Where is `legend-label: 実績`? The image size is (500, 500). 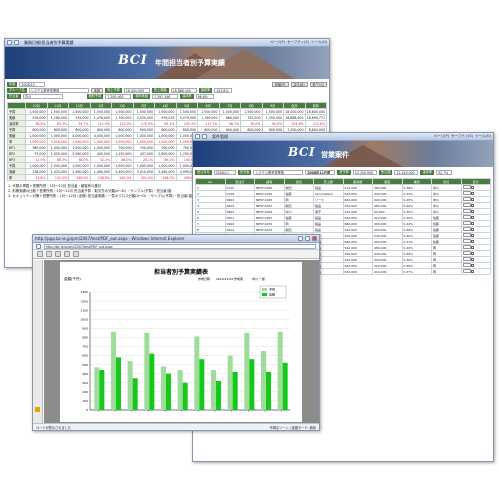
legend-label: 実績 is located at coordinates (272, 294).